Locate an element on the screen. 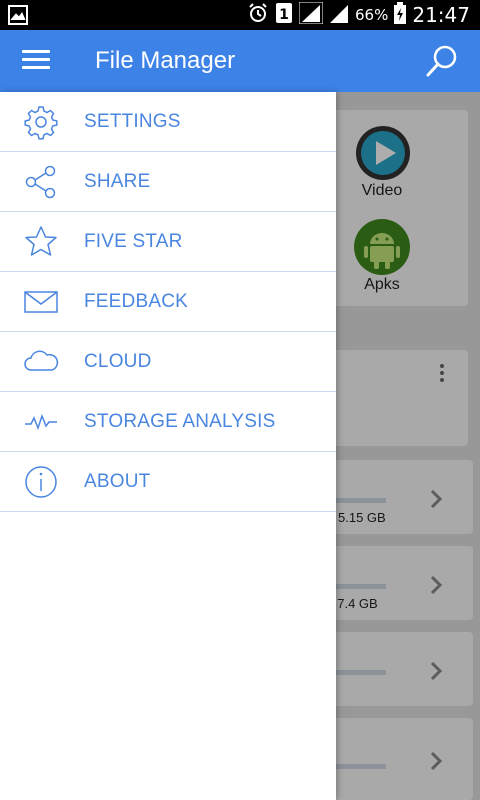  drawer-item-feedback: FEEDBACK is located at coordinates (168, 302).